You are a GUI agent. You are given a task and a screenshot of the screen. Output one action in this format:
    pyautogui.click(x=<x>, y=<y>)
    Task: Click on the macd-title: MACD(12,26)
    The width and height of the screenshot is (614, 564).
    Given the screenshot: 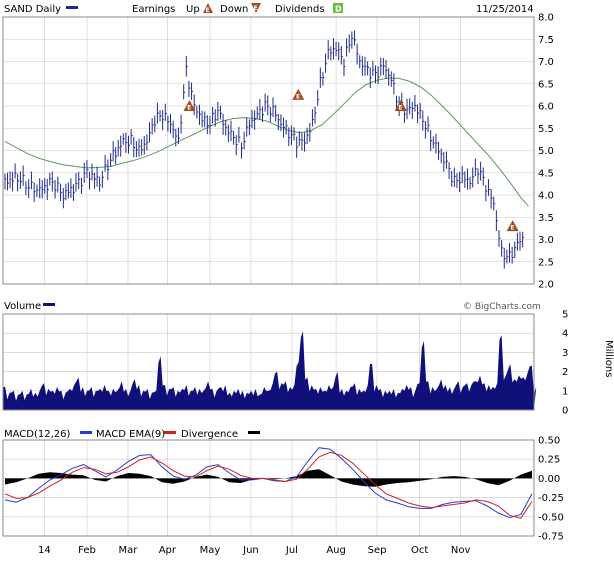 What is the action you would take?
    pyautogui.click(x=37, y=434)
    